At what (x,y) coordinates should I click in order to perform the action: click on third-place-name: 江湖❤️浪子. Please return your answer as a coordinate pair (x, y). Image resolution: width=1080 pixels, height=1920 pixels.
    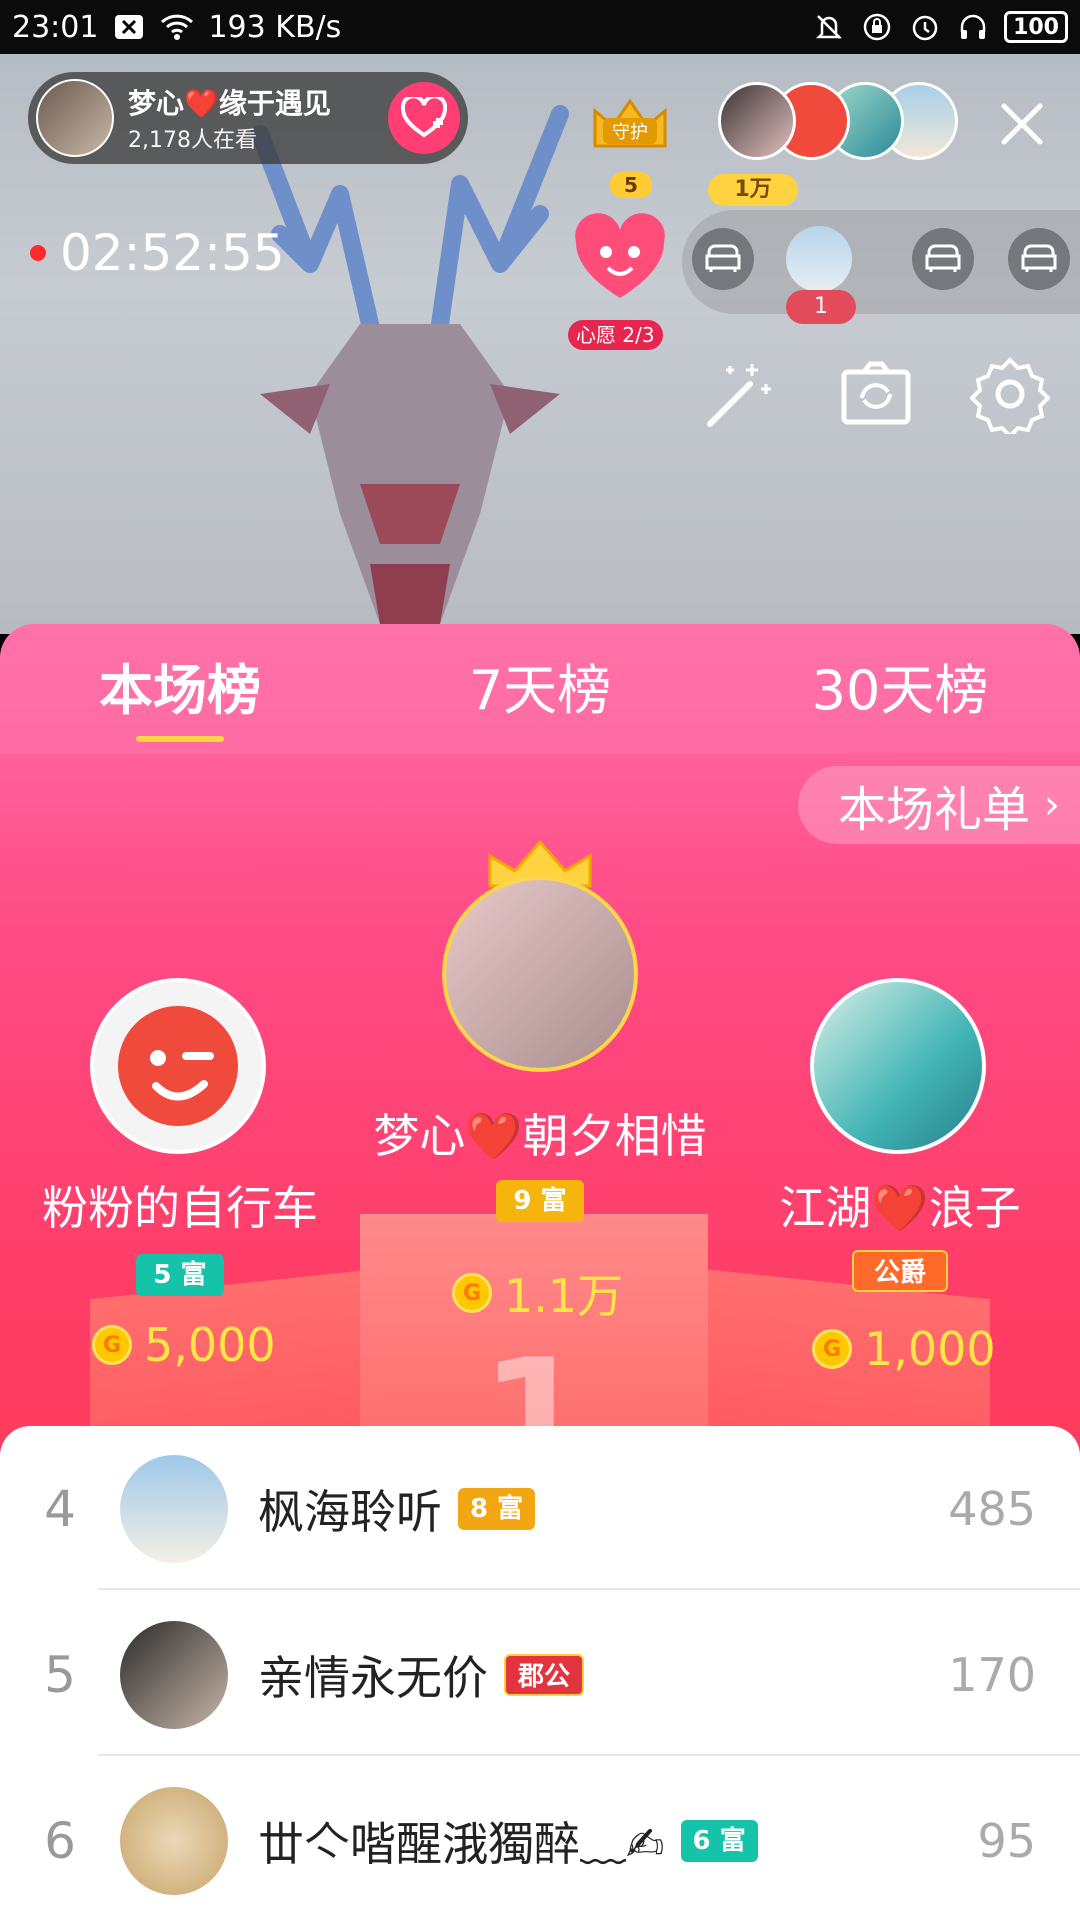
    Looking at the image, I should click on (900, 1208).